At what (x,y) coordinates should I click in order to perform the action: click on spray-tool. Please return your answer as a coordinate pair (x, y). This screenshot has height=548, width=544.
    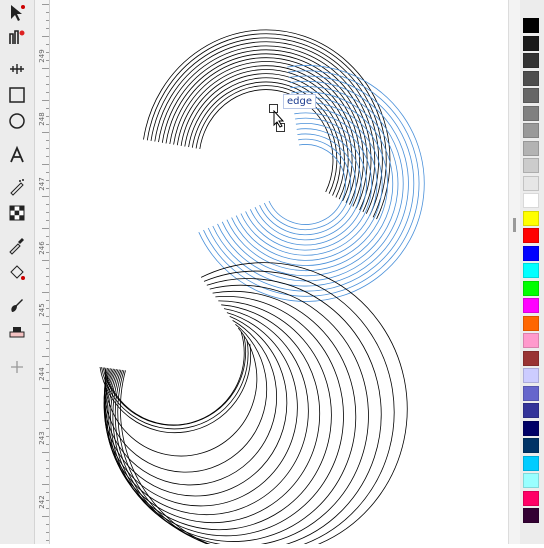
    Looking at the image, I should click on (17, 187).